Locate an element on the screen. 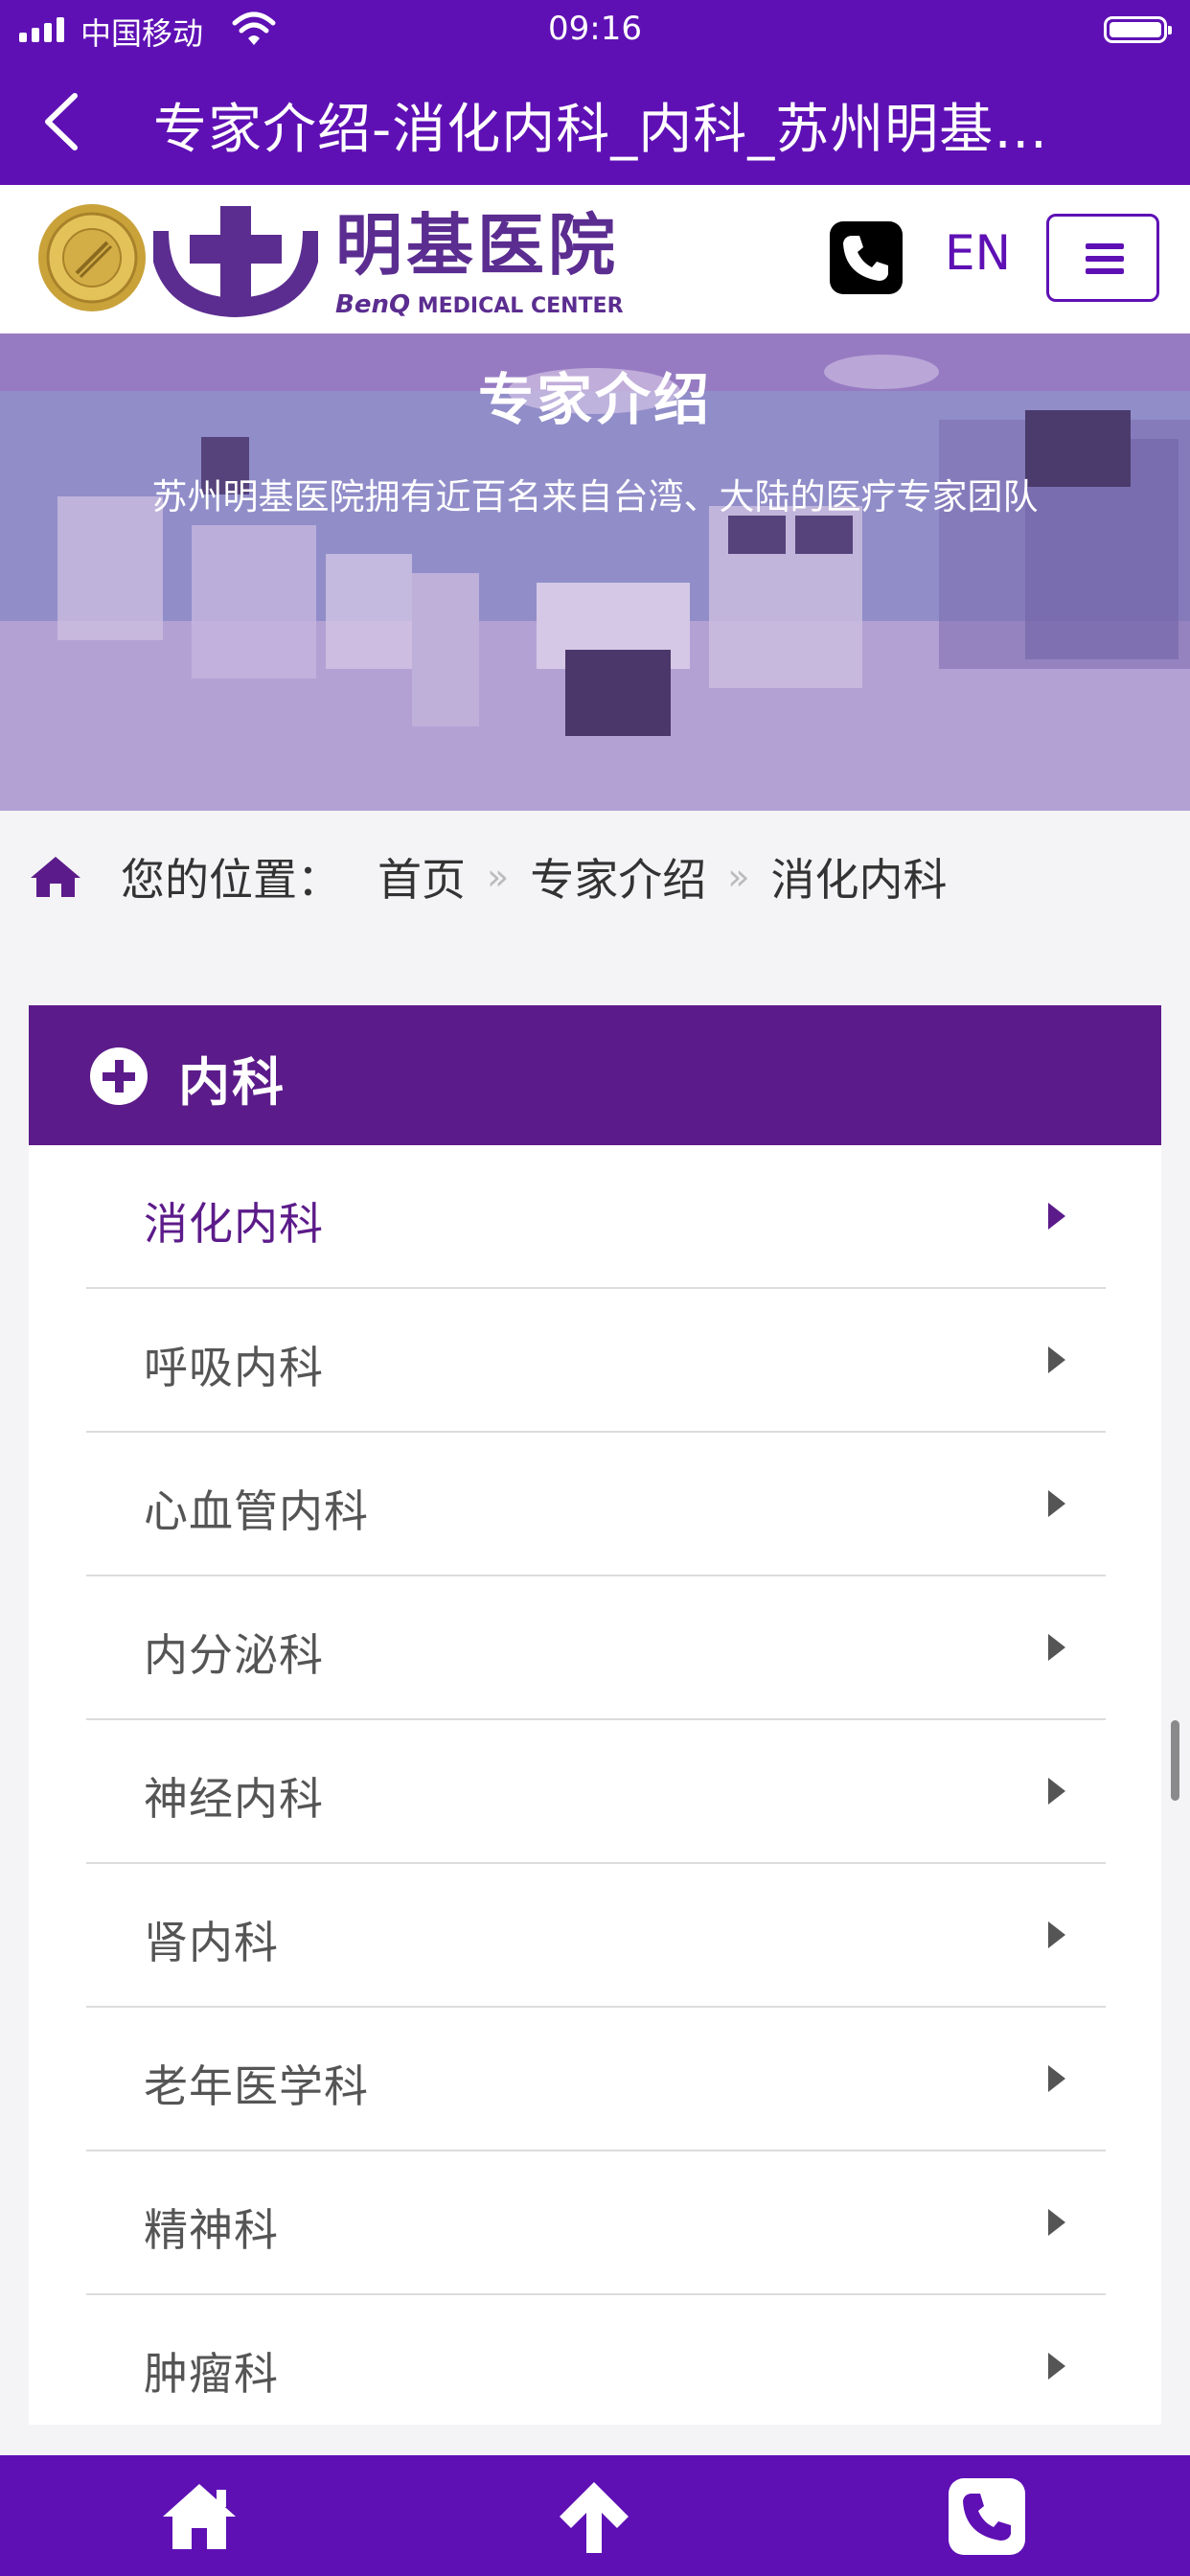  call-button is located at coordinates (987, 2516).